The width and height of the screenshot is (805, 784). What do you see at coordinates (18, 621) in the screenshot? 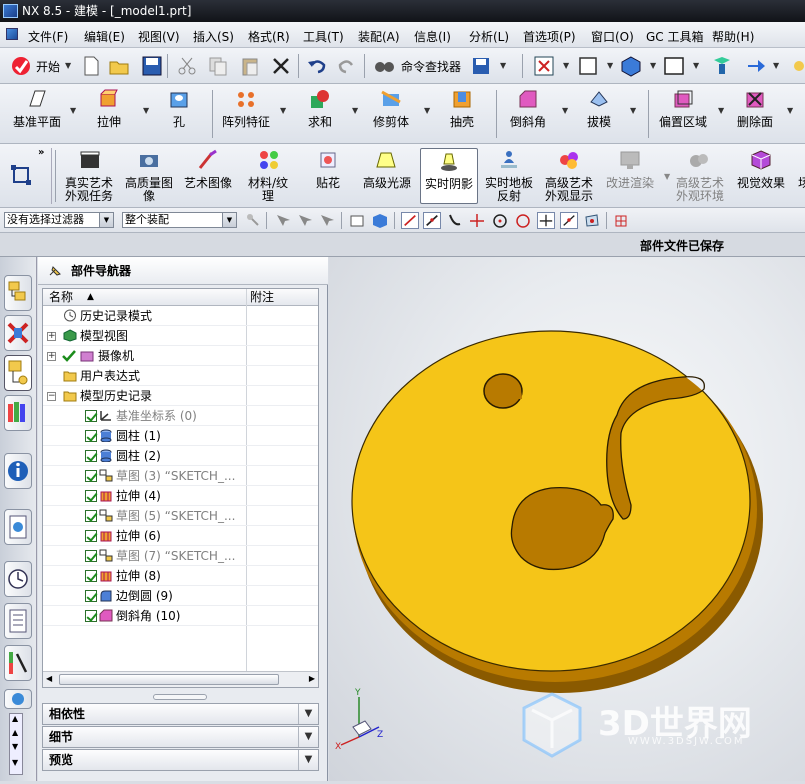
I see `process-studio-tab` at bounding box center [18, 621].